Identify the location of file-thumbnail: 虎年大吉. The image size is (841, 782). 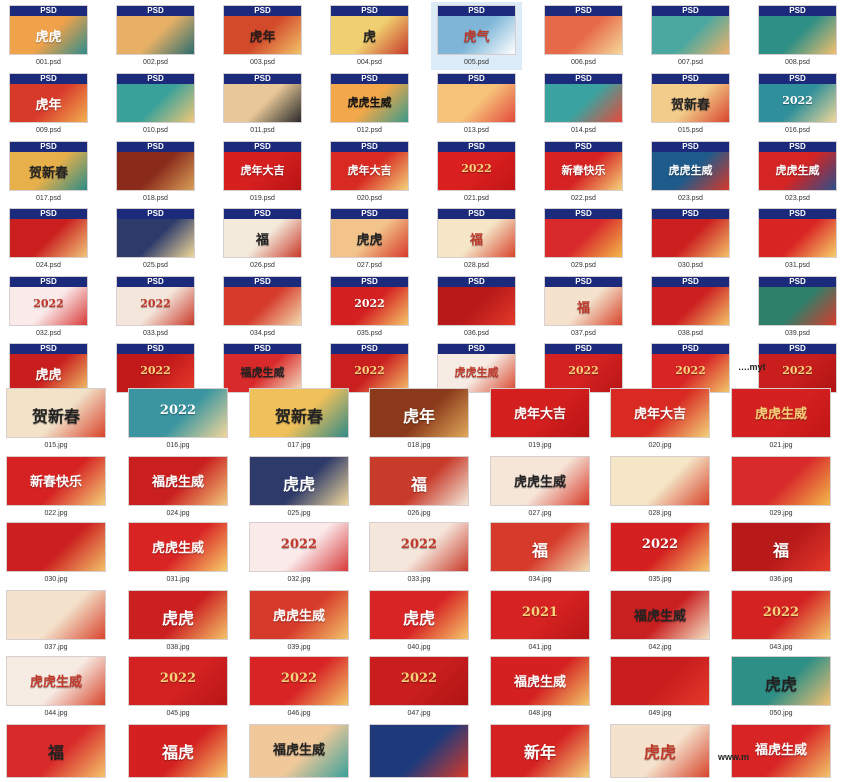
(660, 413).